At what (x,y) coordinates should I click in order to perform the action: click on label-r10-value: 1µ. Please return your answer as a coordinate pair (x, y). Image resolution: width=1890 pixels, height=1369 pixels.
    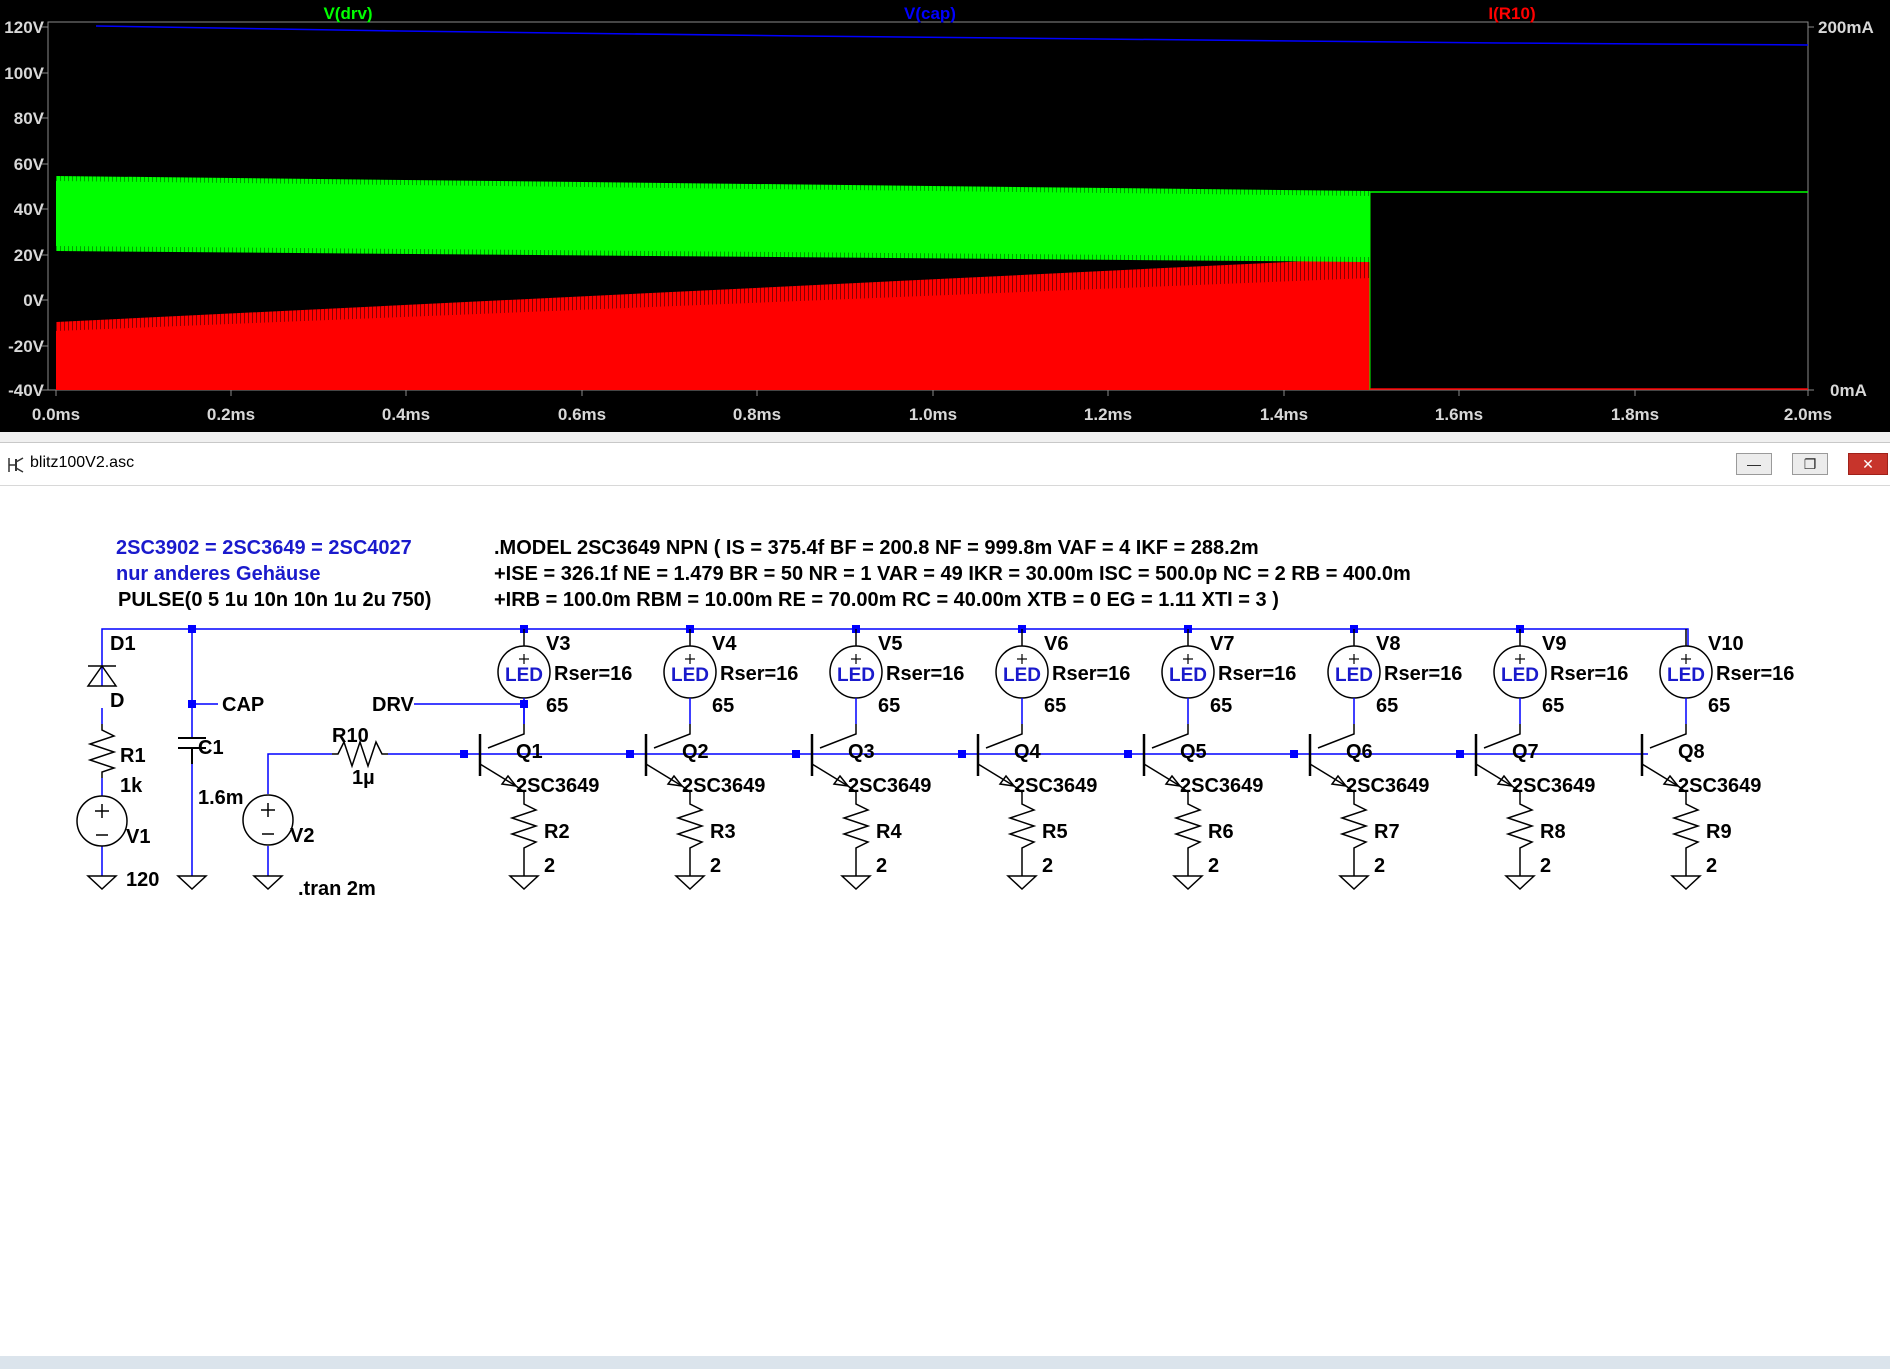
    Looking at the image, I should click on (363, 778).